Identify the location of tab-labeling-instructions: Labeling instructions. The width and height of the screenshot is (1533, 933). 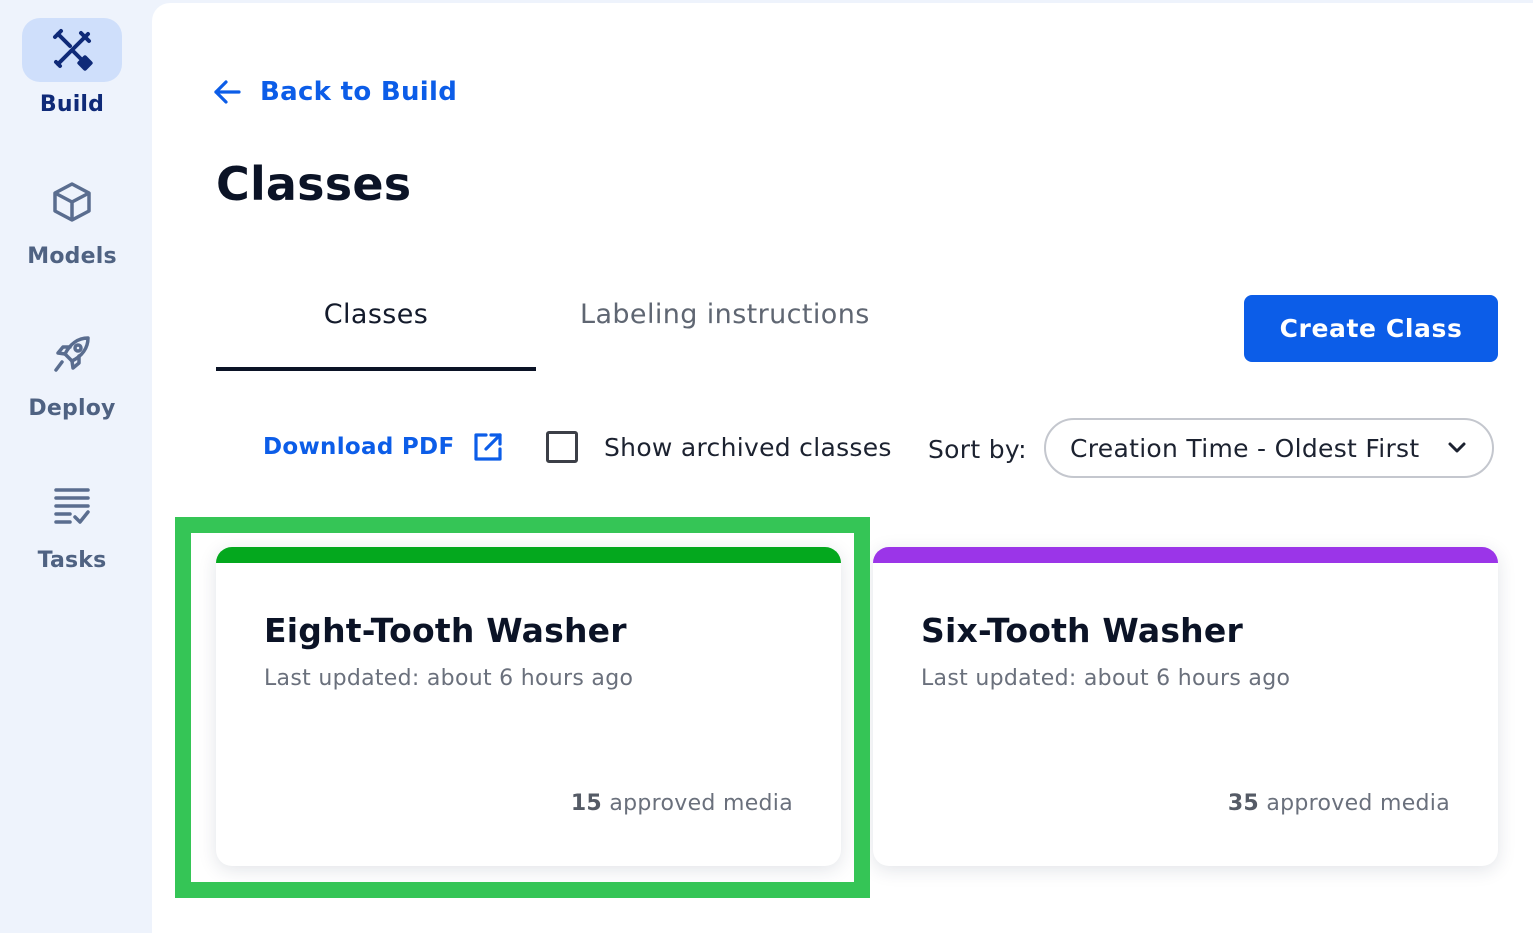
(736, 333).